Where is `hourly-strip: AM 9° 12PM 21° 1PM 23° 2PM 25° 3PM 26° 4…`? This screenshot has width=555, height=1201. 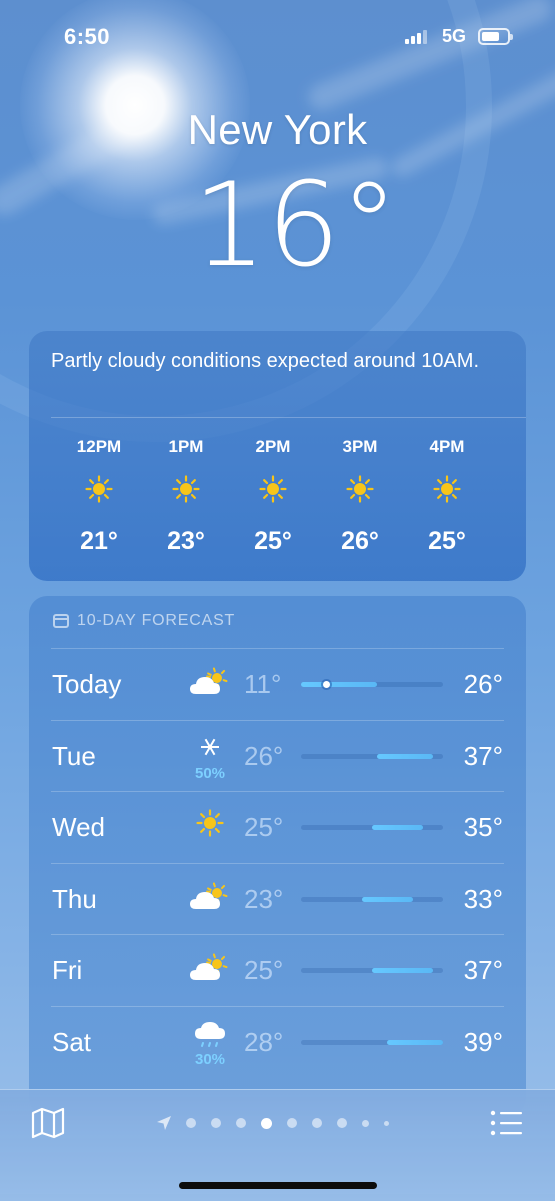
hourly-strip: AM 9° 12PM 21° 1PM 23° 2PM 25° 3PM 26° 4… is located at coordinates (277, 502).